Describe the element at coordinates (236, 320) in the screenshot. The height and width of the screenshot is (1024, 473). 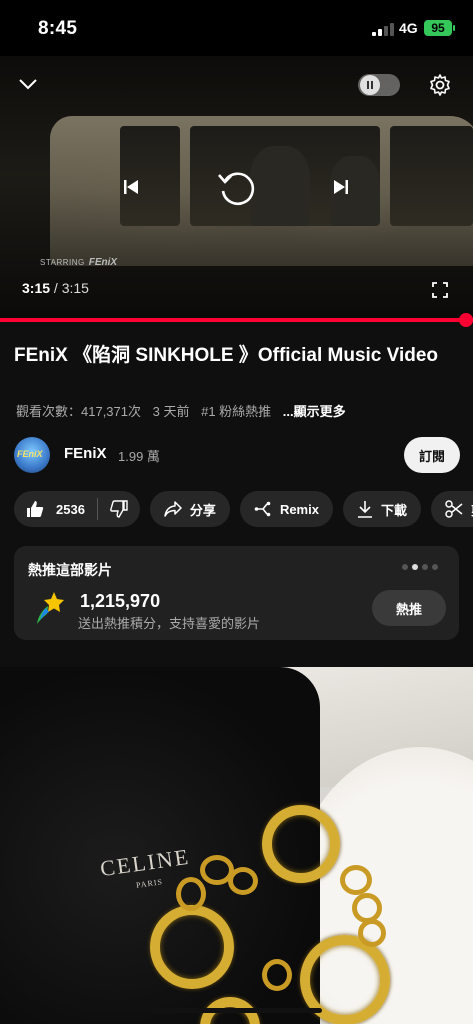
I see `progress-bar` at that location.